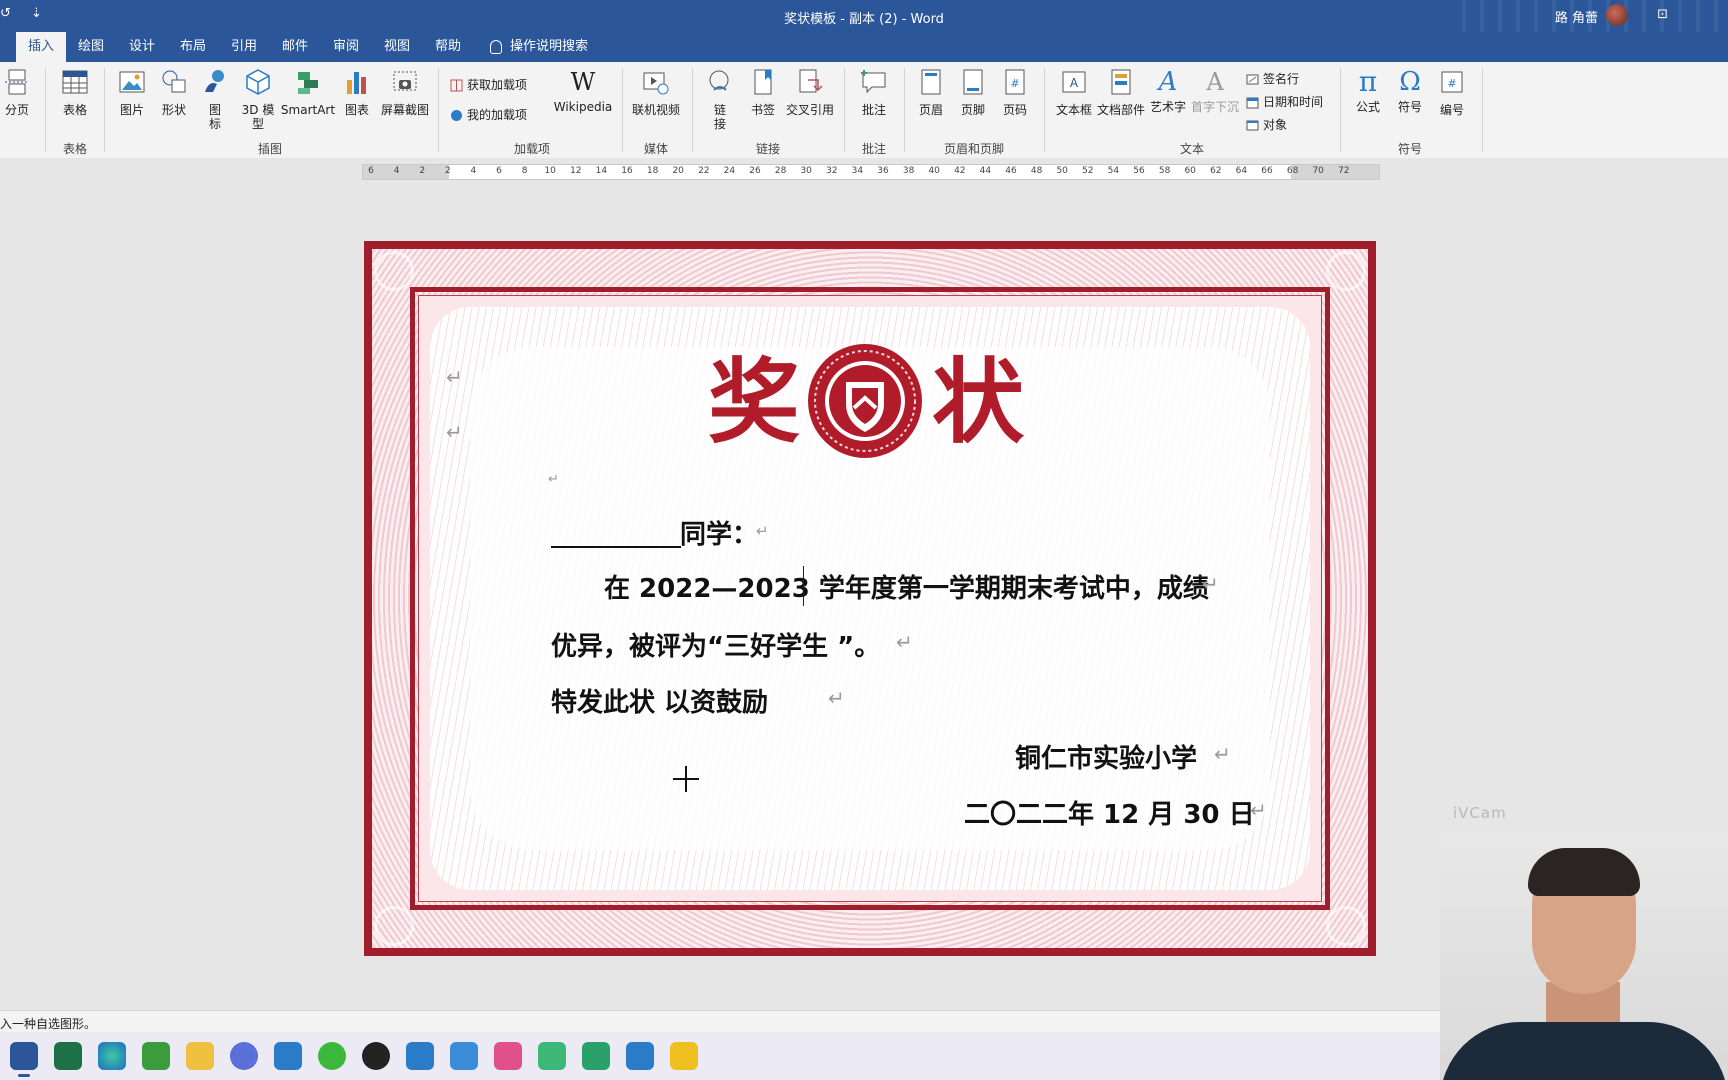  Describe the element at coordinates (258, 99) in the screenshot. I see `3d-models-button: 3D 模 型` at that location.